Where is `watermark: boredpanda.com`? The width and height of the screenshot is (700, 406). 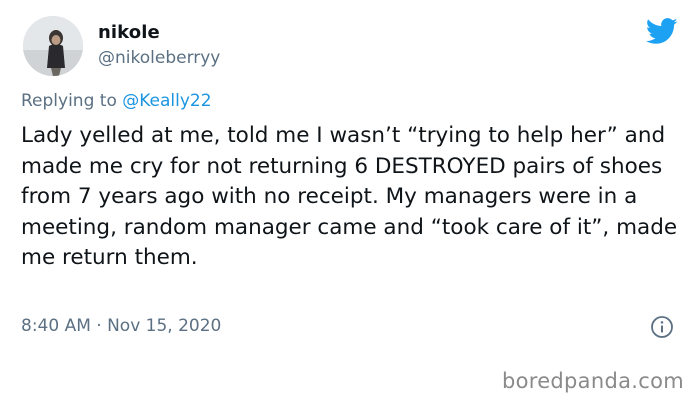 watermark: boredpanda.com is located at coordinates (592, 381).